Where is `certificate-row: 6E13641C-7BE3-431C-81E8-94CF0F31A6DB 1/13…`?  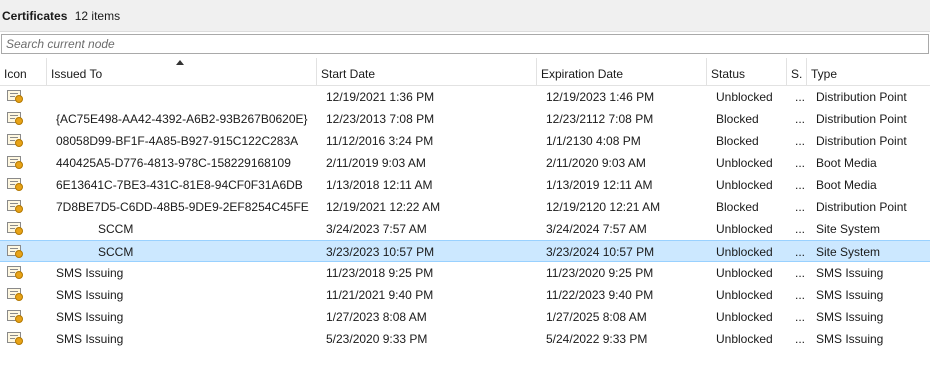
certificate-row: 6E13641C-7BE3-431C-81E8-94CF0F31A6DB 1/13… is located at coordinates (465, 185).